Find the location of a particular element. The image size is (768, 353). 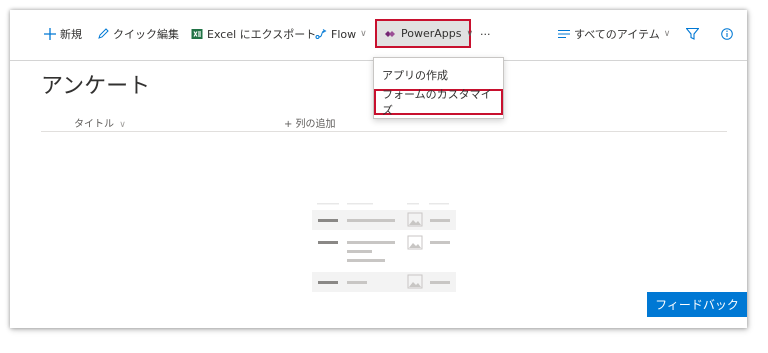

menu-item-create-app: アプリの作成 is located at coordinates (438, 75).